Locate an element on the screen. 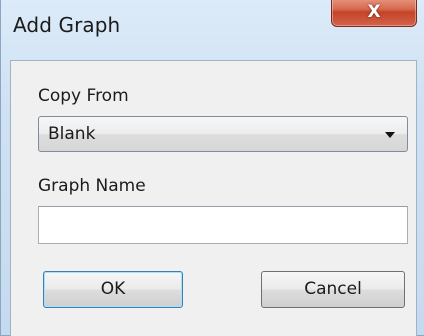 This screenshot has width=424, height=336. graph-name-input is located at coordinates (223, 225).